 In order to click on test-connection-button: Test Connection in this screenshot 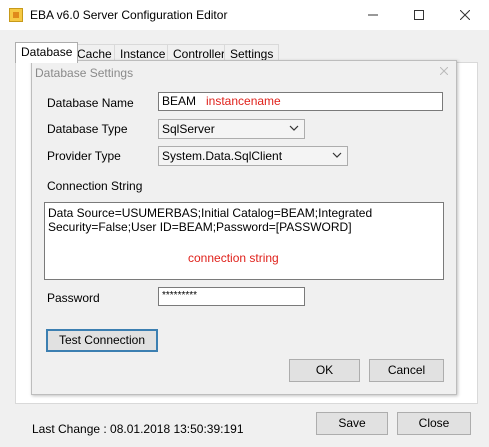, I will do `click(102, 340)`.